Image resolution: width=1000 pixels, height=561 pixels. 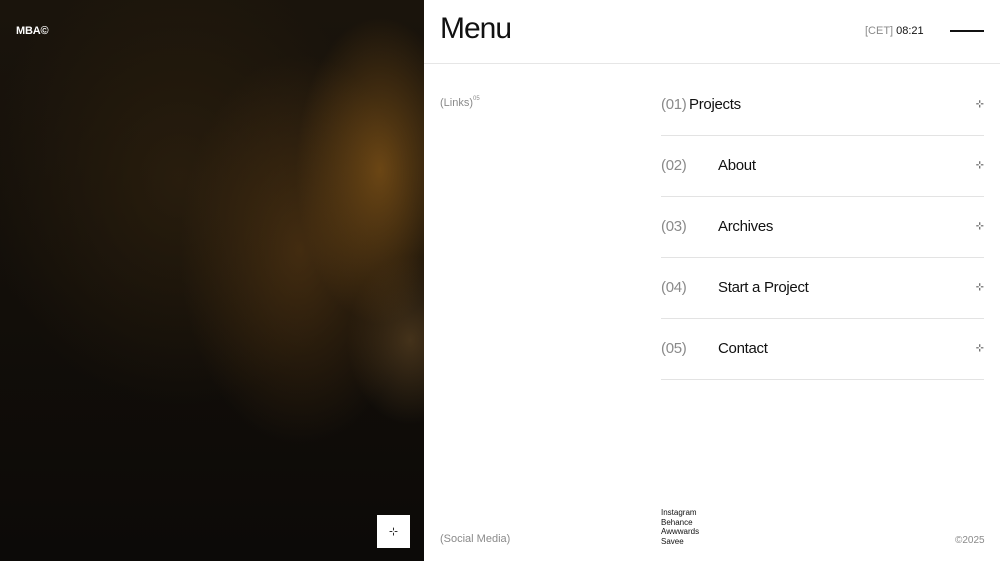 What do you see at coordinates (680, 532) in the screenshot?
I see `social-link-awwwards: Awwwards` at bounding box center [680, 532].